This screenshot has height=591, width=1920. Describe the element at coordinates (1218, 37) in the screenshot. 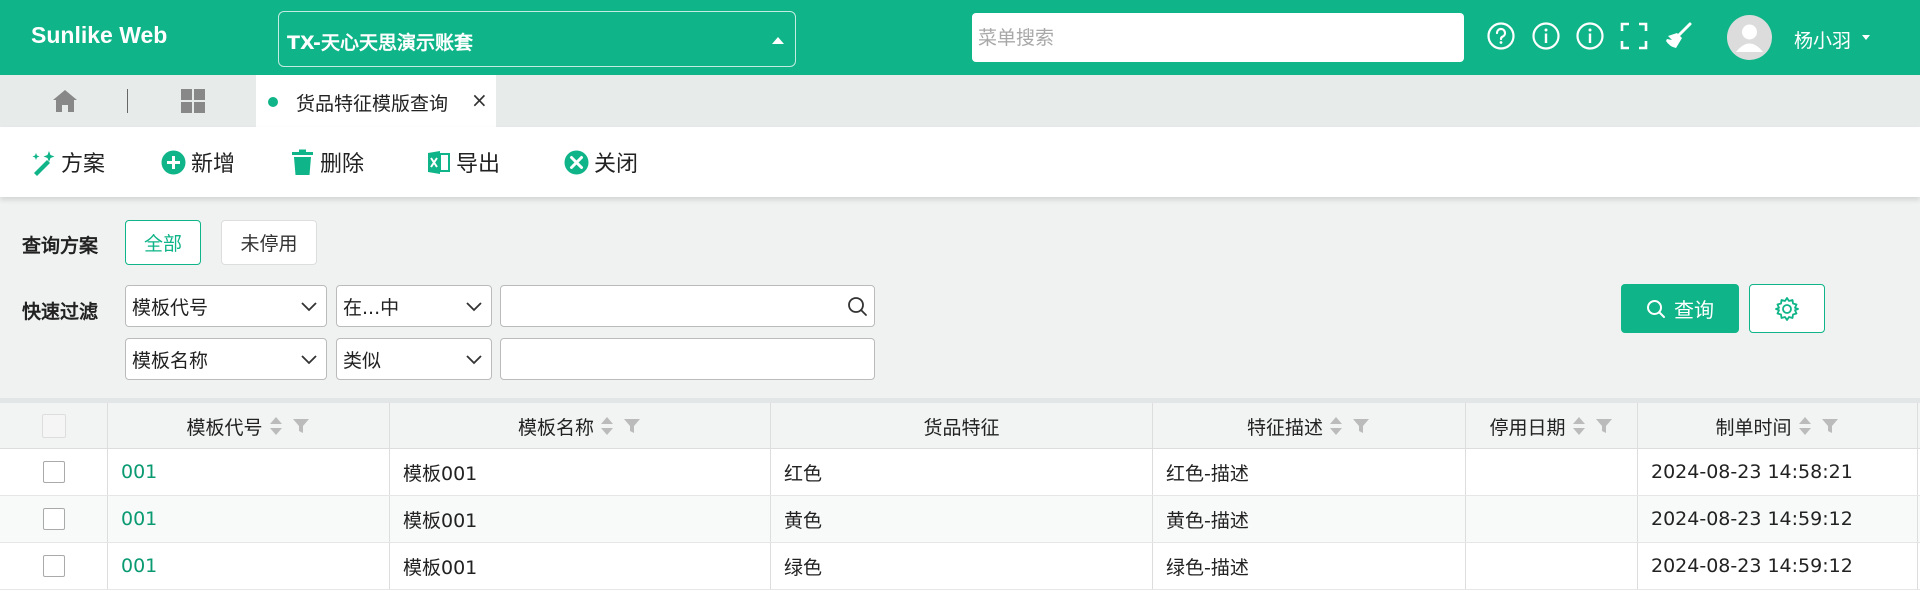

I see `menu-search-input` at that location.